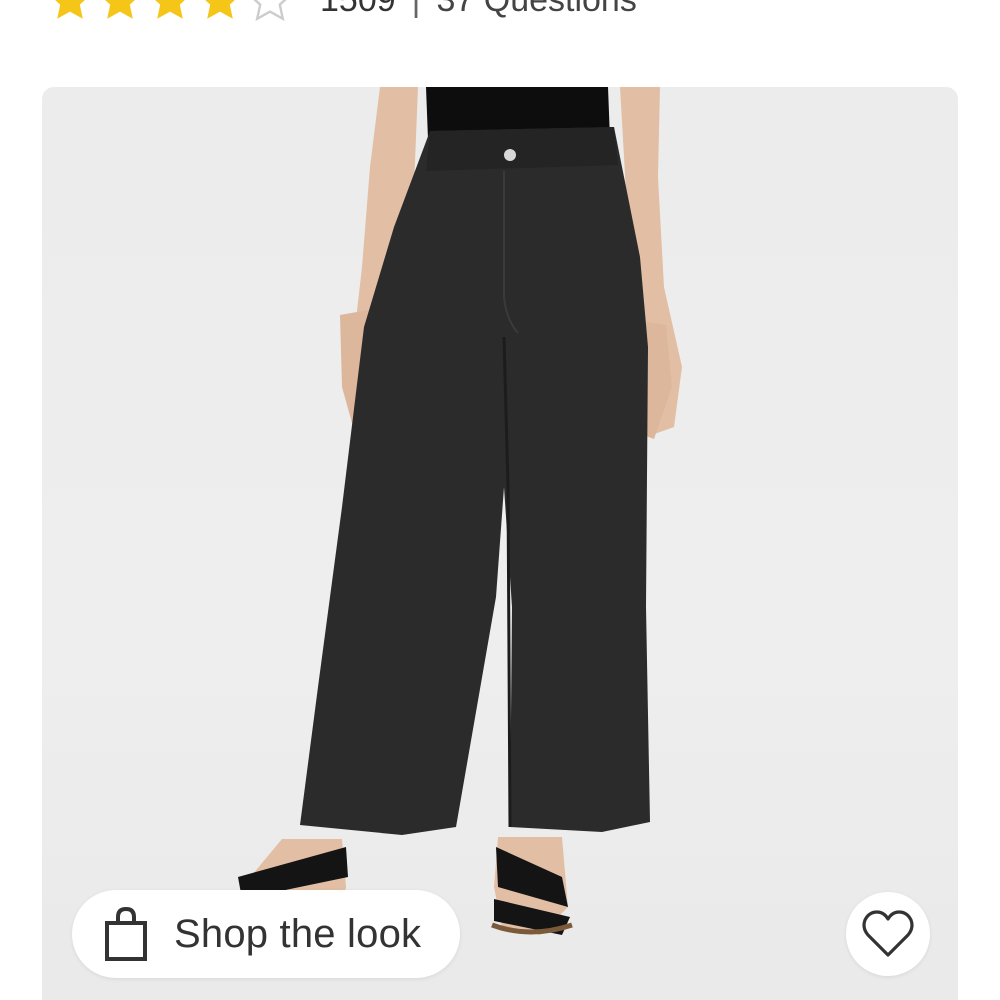  I want to click on rating-row: 1509 | 37 Questions, so click(341, 11).